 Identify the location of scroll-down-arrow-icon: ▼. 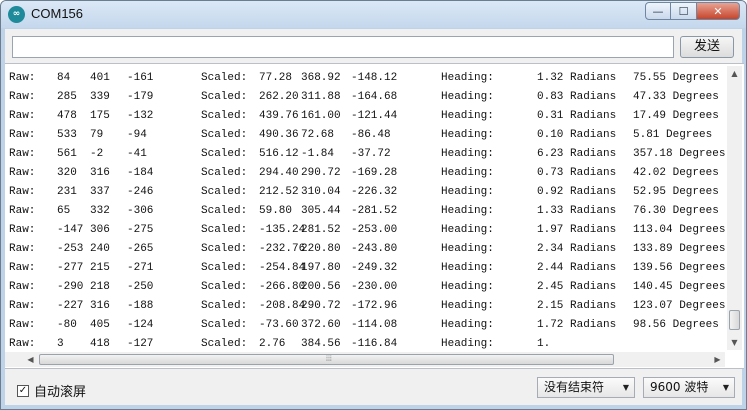
(734, 342).